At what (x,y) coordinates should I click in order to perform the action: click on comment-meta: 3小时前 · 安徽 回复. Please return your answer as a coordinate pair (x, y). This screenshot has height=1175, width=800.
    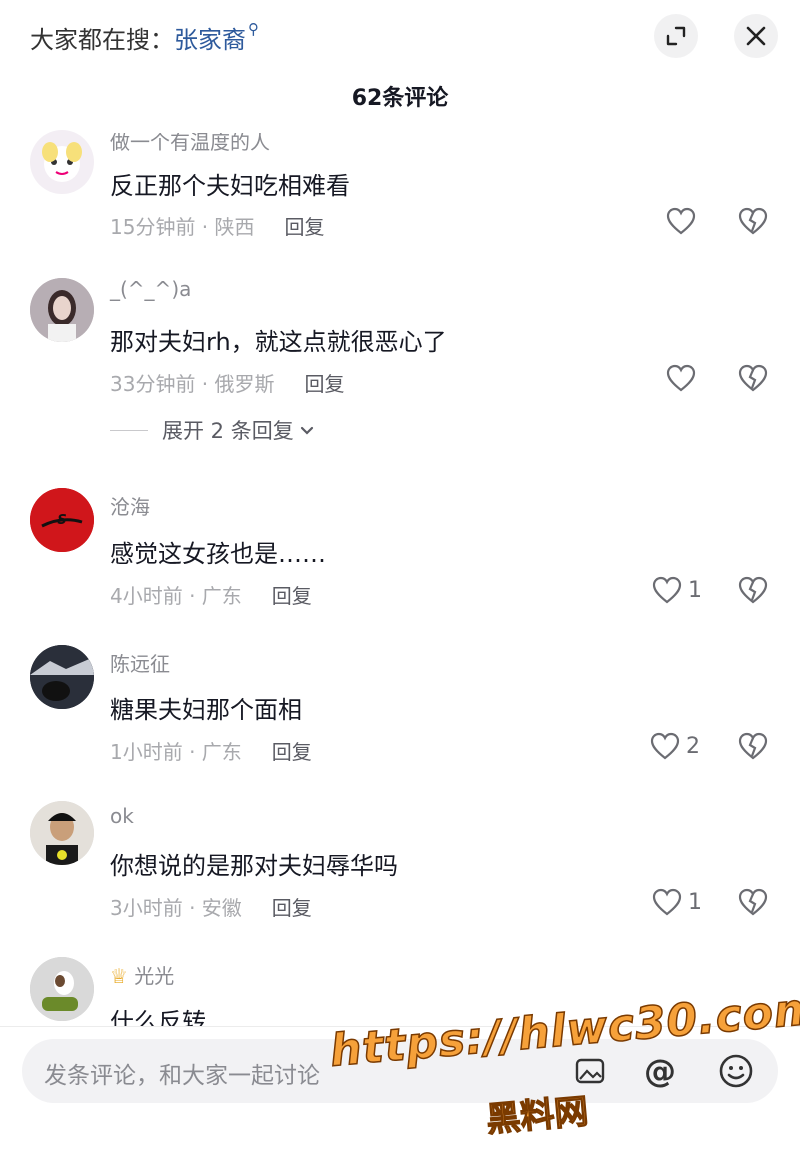
    Looking at the image, I should click on (211, 906).